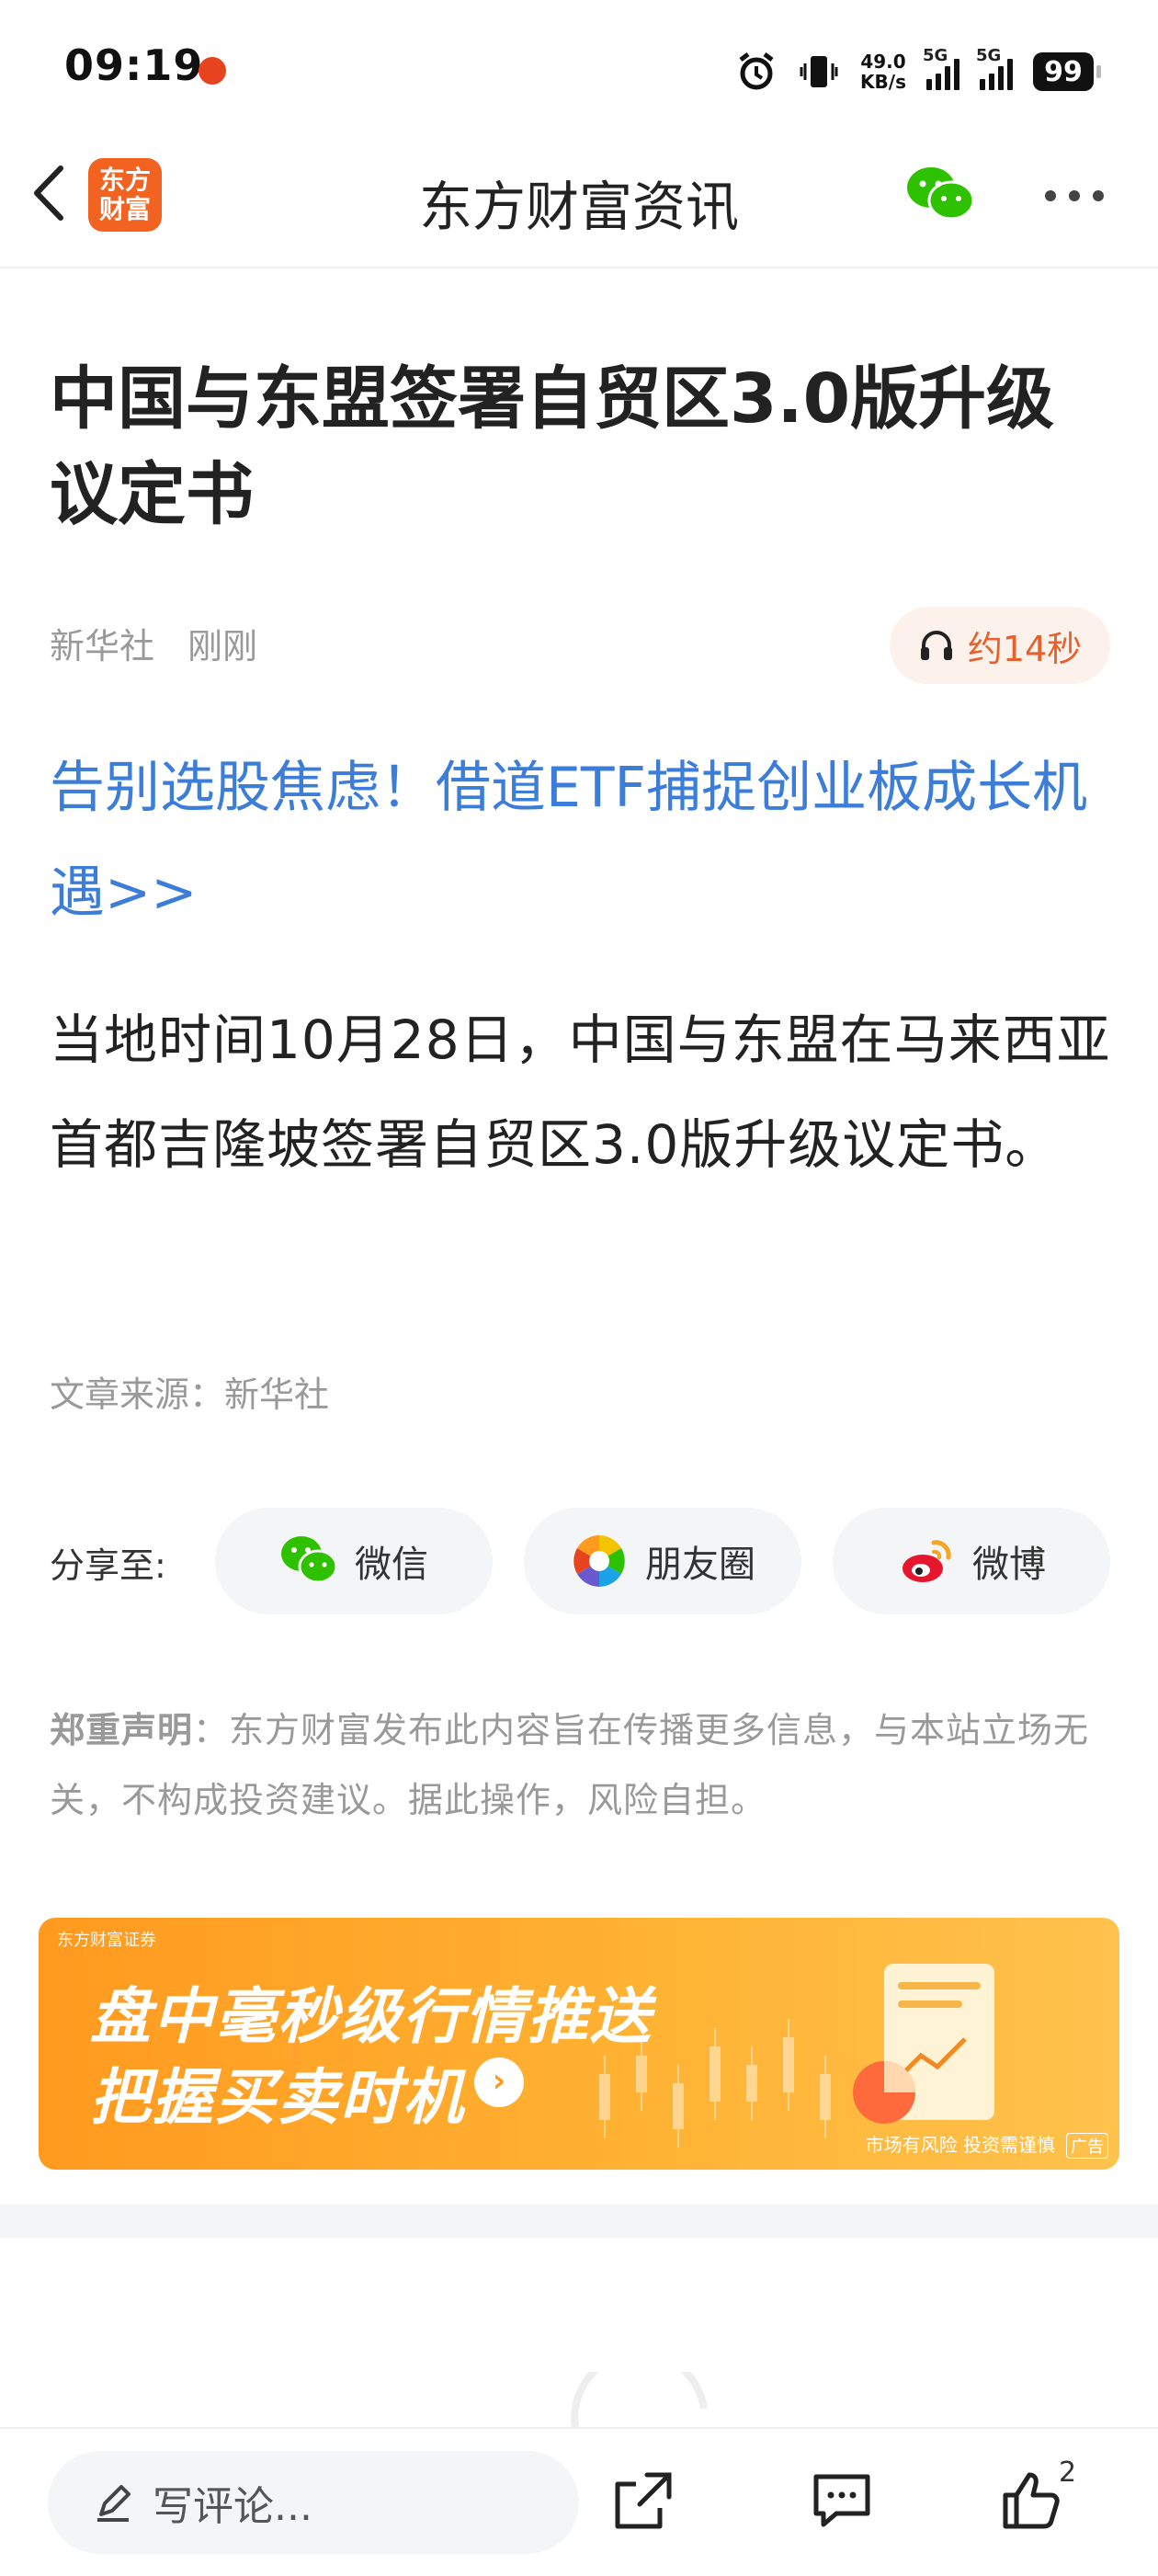 Image resolution: width=1158 pixels, height=2576 pixels. Describe the element at coordinates (883, 82) in the screenshot. I see `net-speed-unit: KB/s` at that location.